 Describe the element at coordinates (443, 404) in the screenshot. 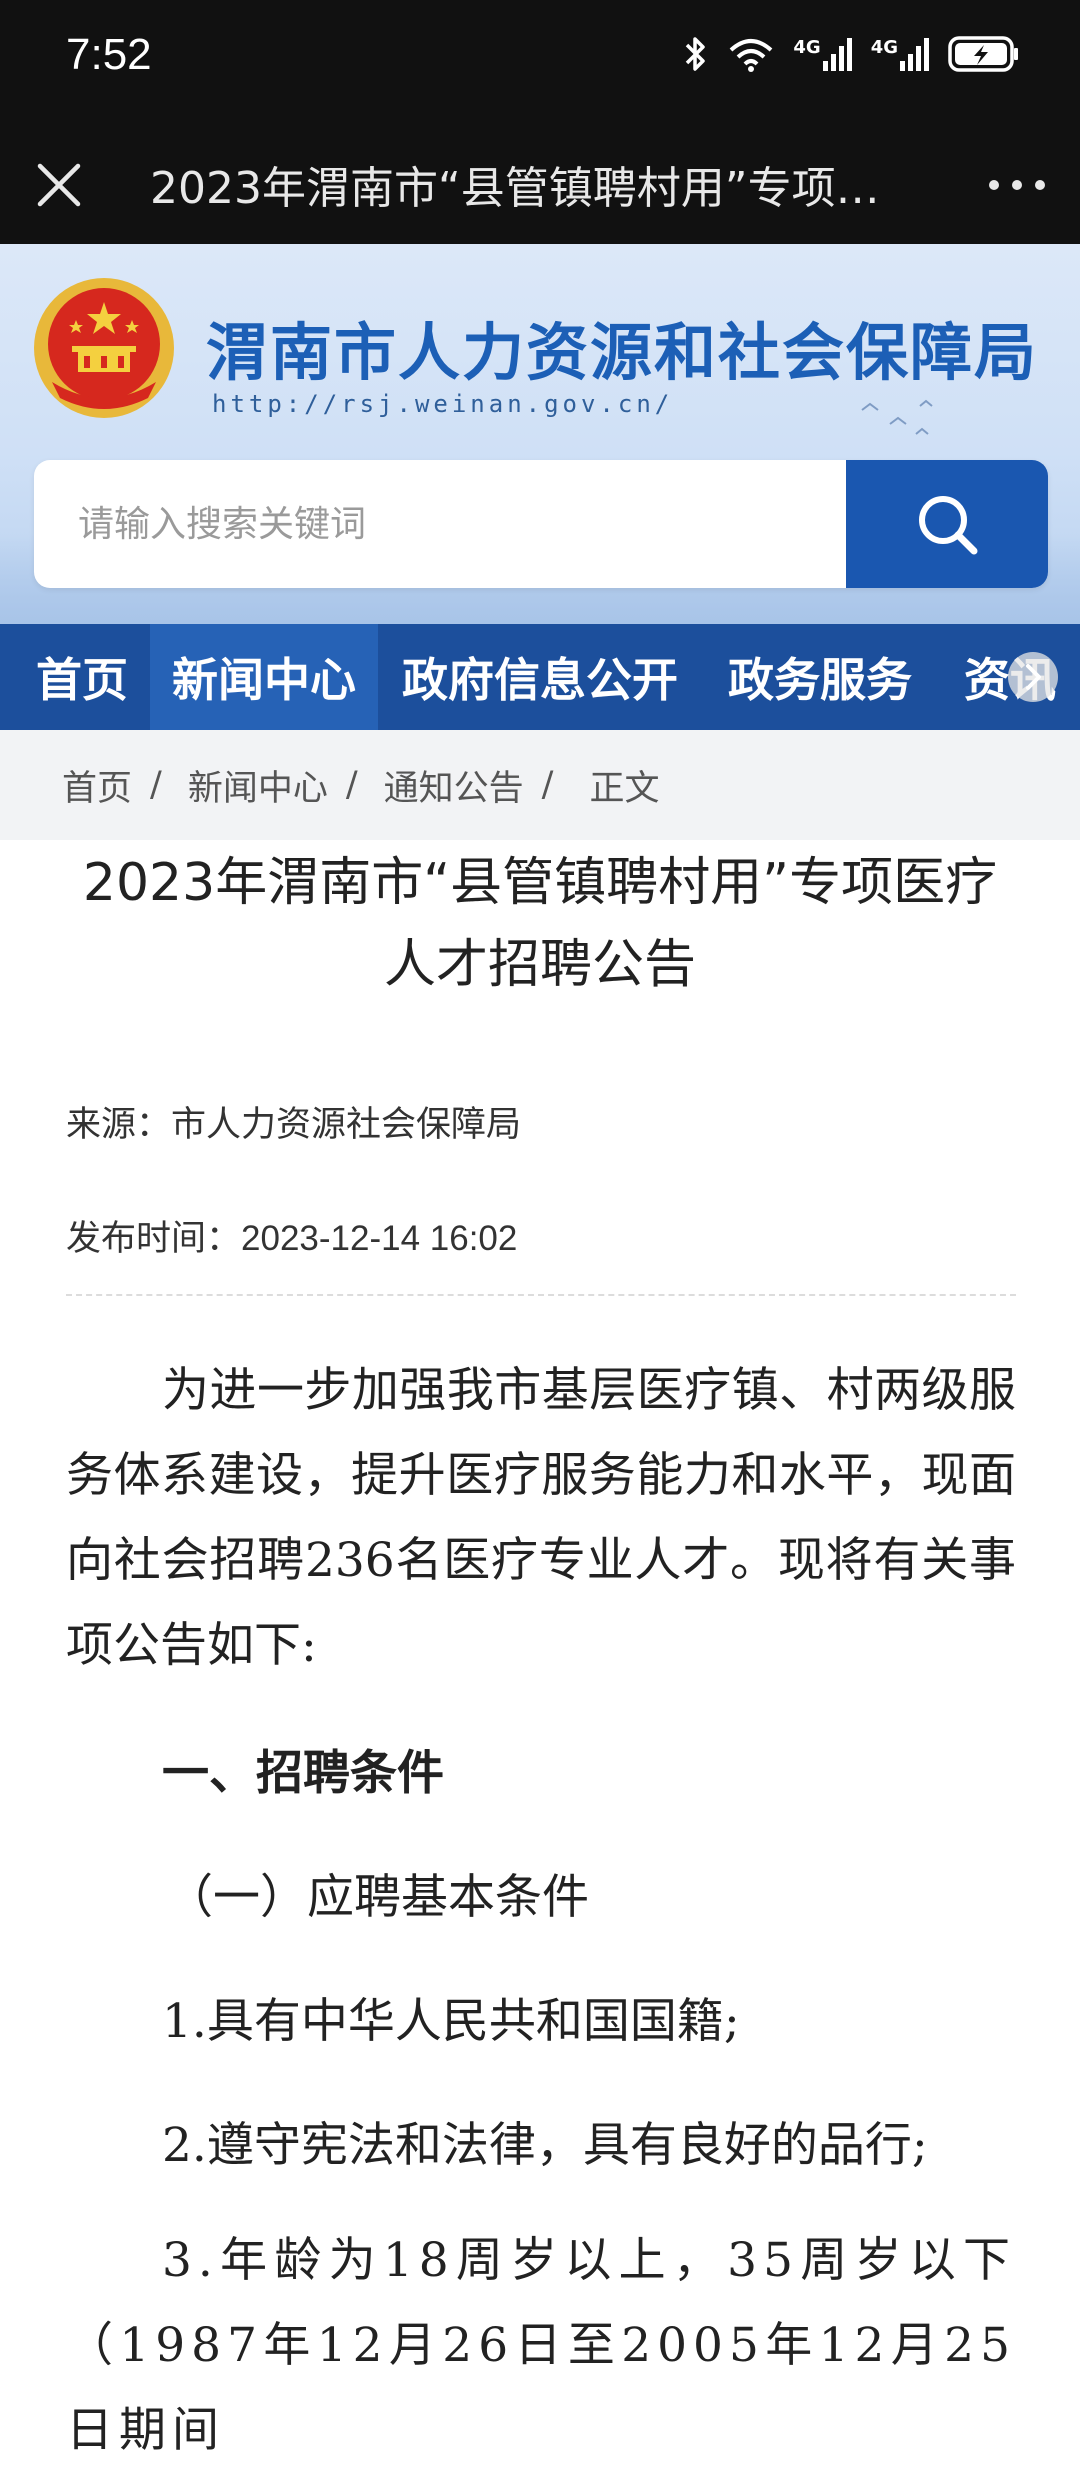

I see `site-url: http://rsj.weinan.gov.cn/` at that location.